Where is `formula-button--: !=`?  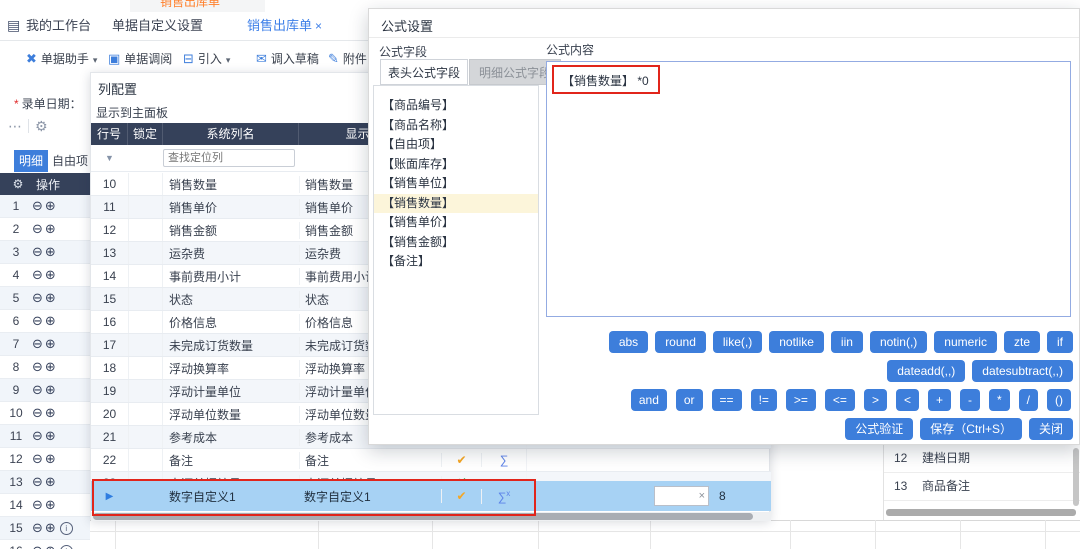 formula-button--: != is located at coordinates (763, 400).